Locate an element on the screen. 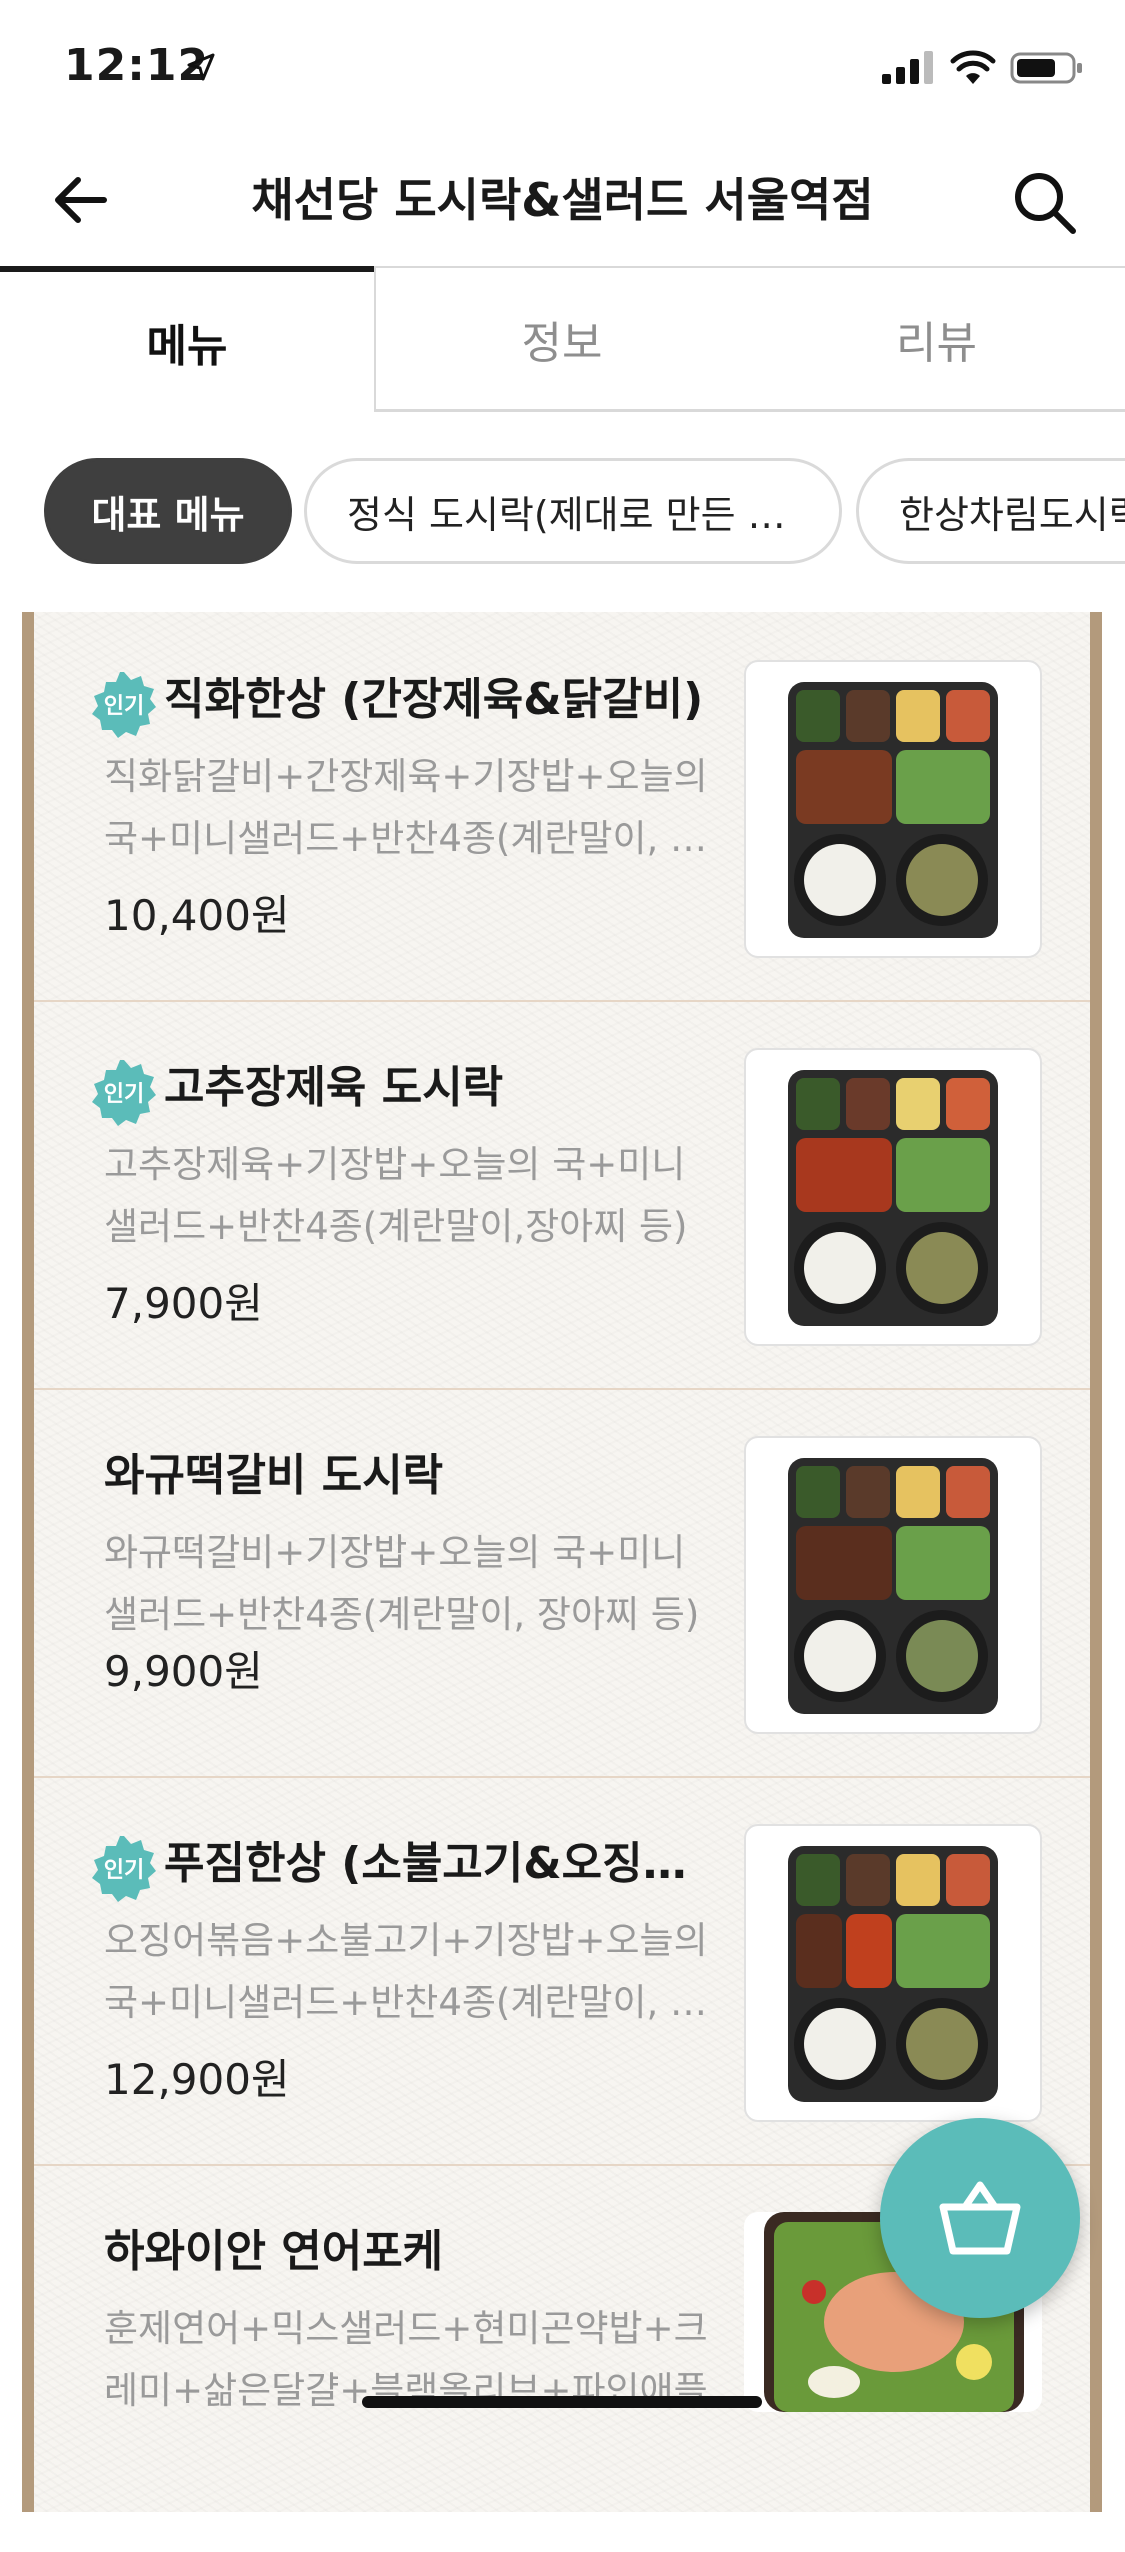 Image resolution: width=1125 pixels, height=2552 pixels. tab-info: 정보 is located at coordinates (561, 339).